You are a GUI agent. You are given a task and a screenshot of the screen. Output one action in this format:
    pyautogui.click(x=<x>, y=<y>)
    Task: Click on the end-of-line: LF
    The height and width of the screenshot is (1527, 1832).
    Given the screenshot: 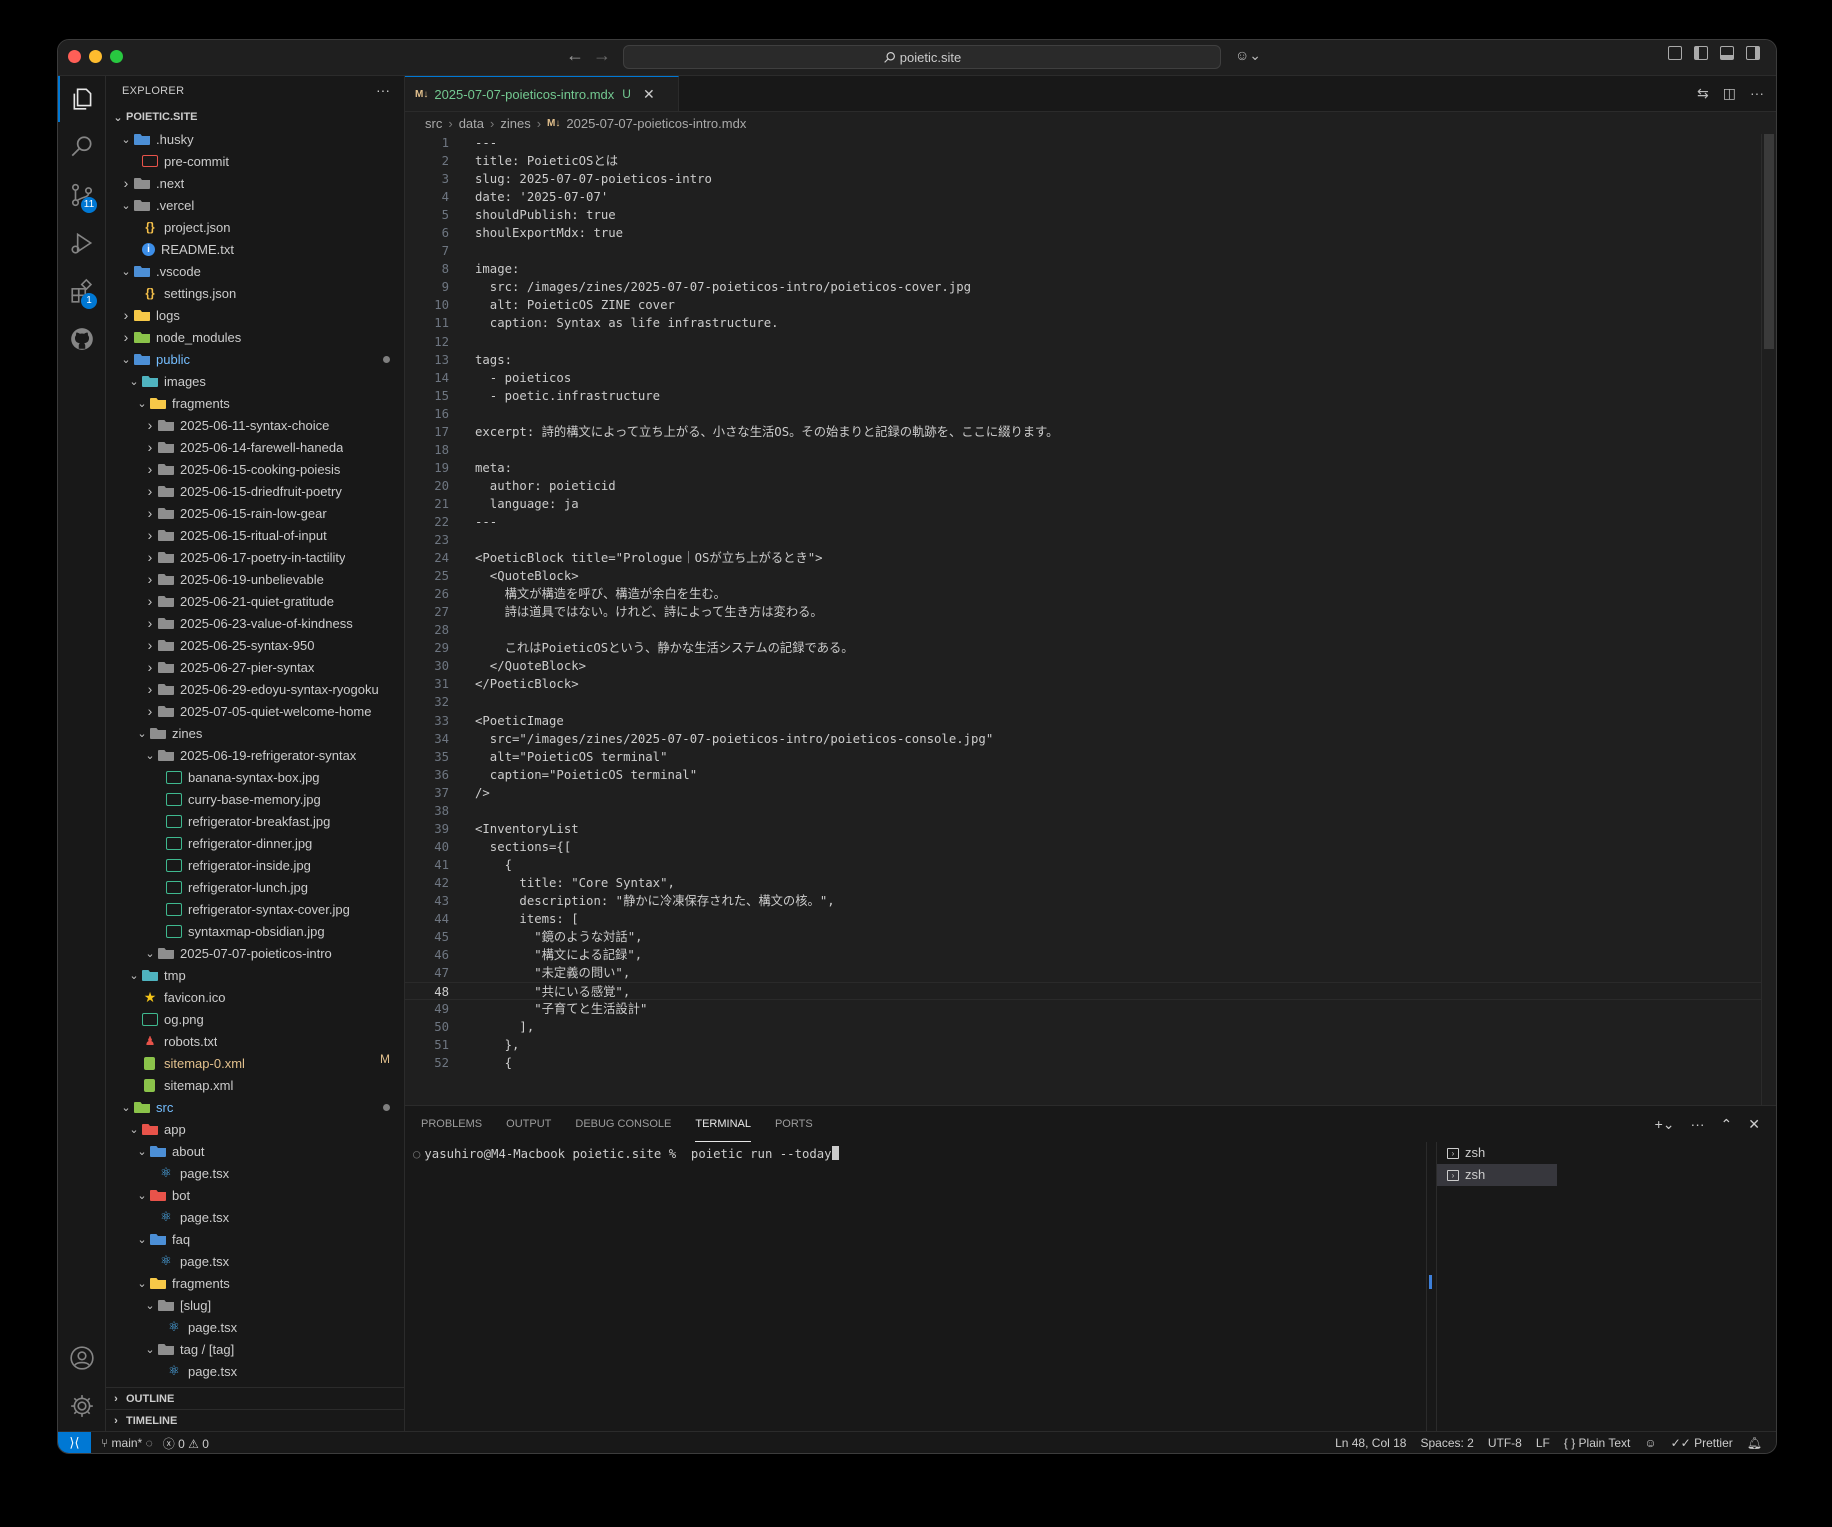 What is the action you would take?
    pyautogui.click(x=1543, y=1443)
    